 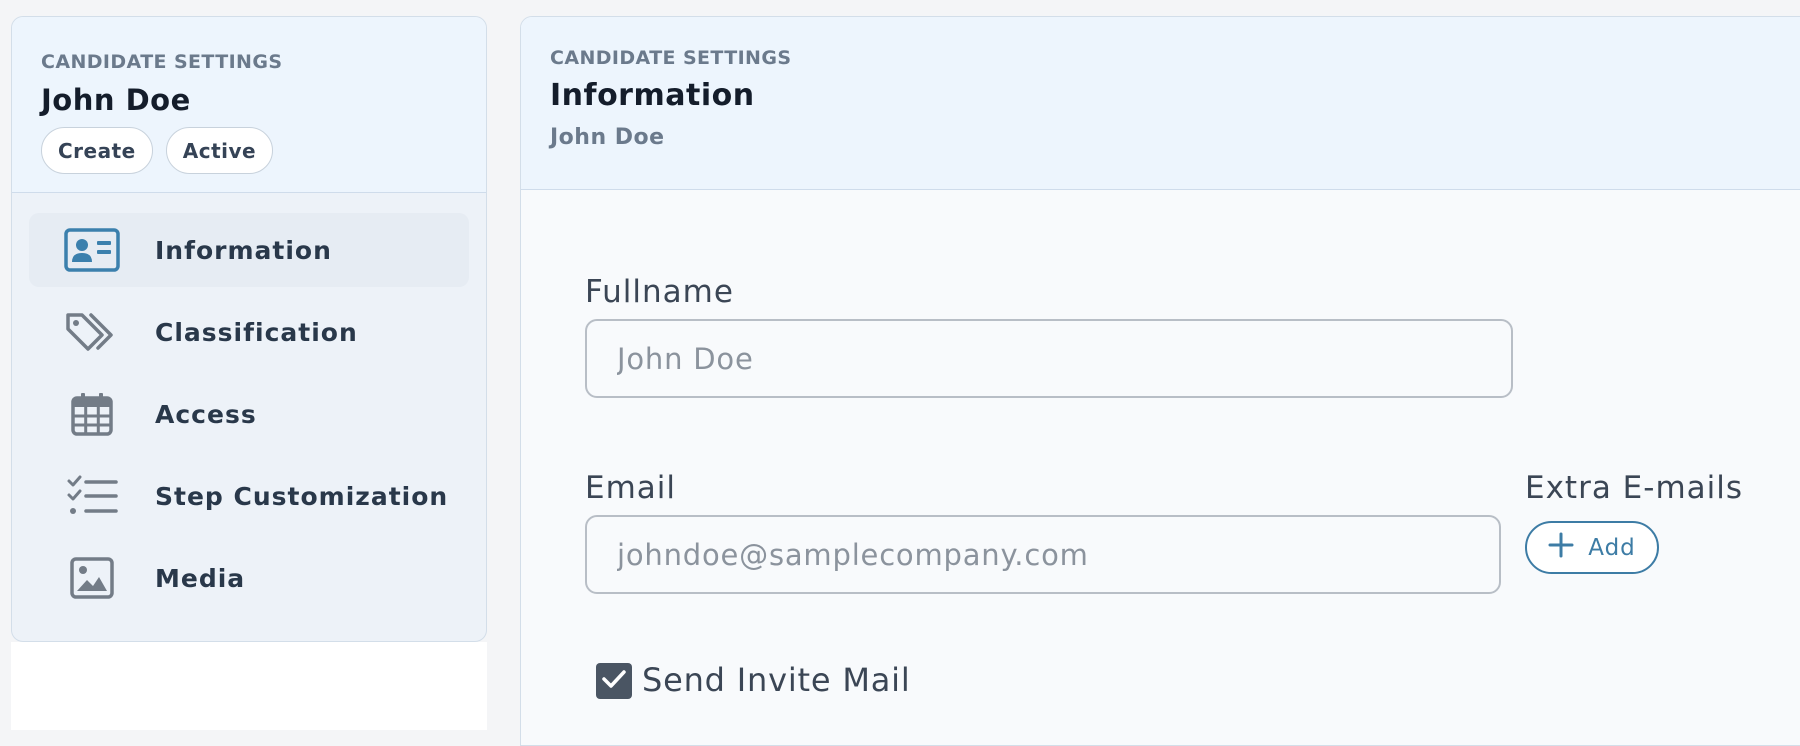 I want to click on email-label: Email, so click(x=631, y=488).